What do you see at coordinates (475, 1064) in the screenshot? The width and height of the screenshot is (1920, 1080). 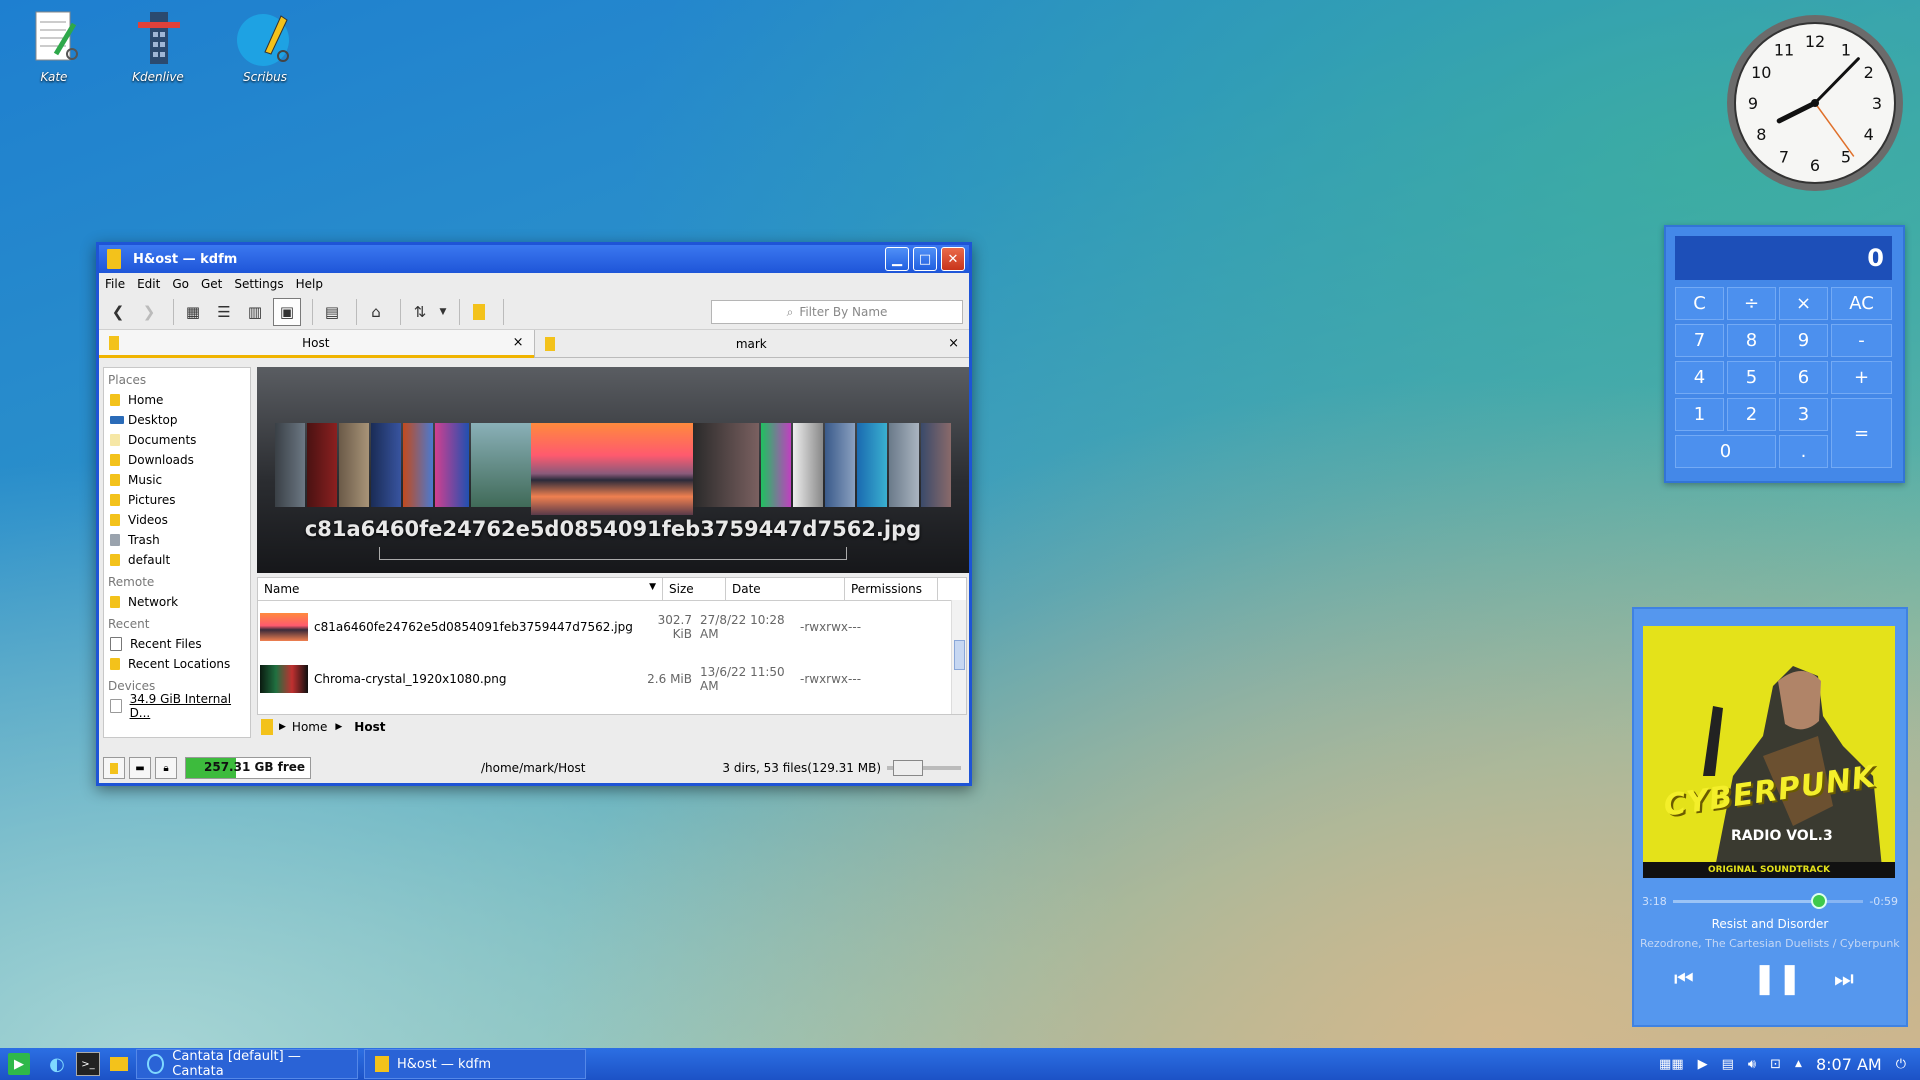 I see `task-kdfm: H&ost — kdfm` at bounding box center [475, 1064].